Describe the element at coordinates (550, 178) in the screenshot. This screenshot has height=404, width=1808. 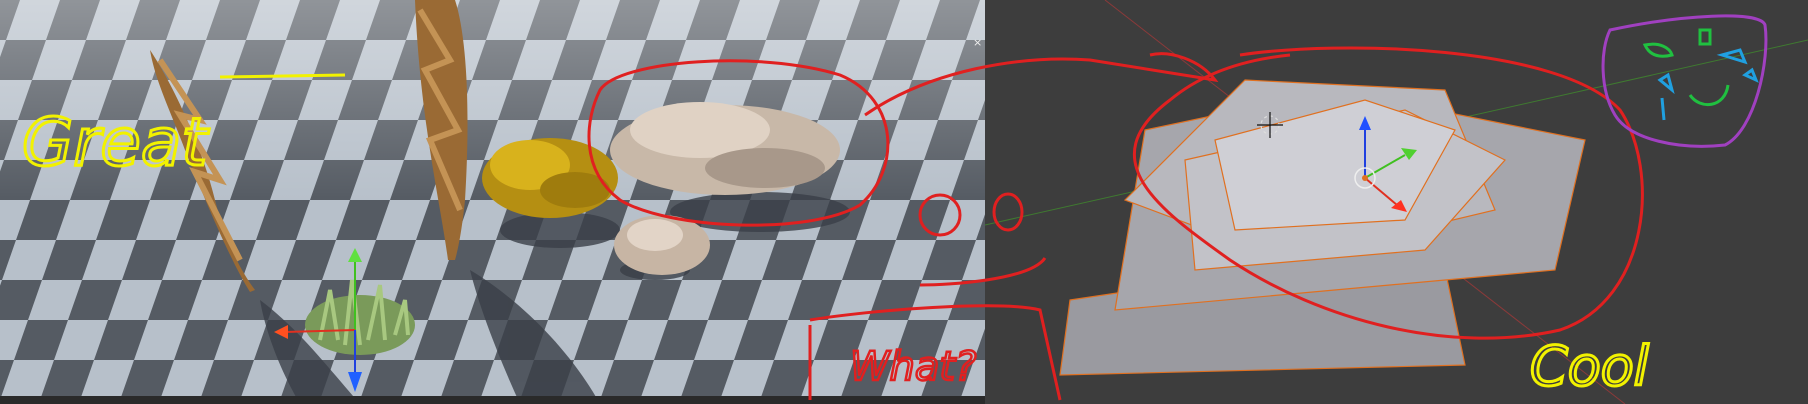
I see `yellow-shrub` at that location.